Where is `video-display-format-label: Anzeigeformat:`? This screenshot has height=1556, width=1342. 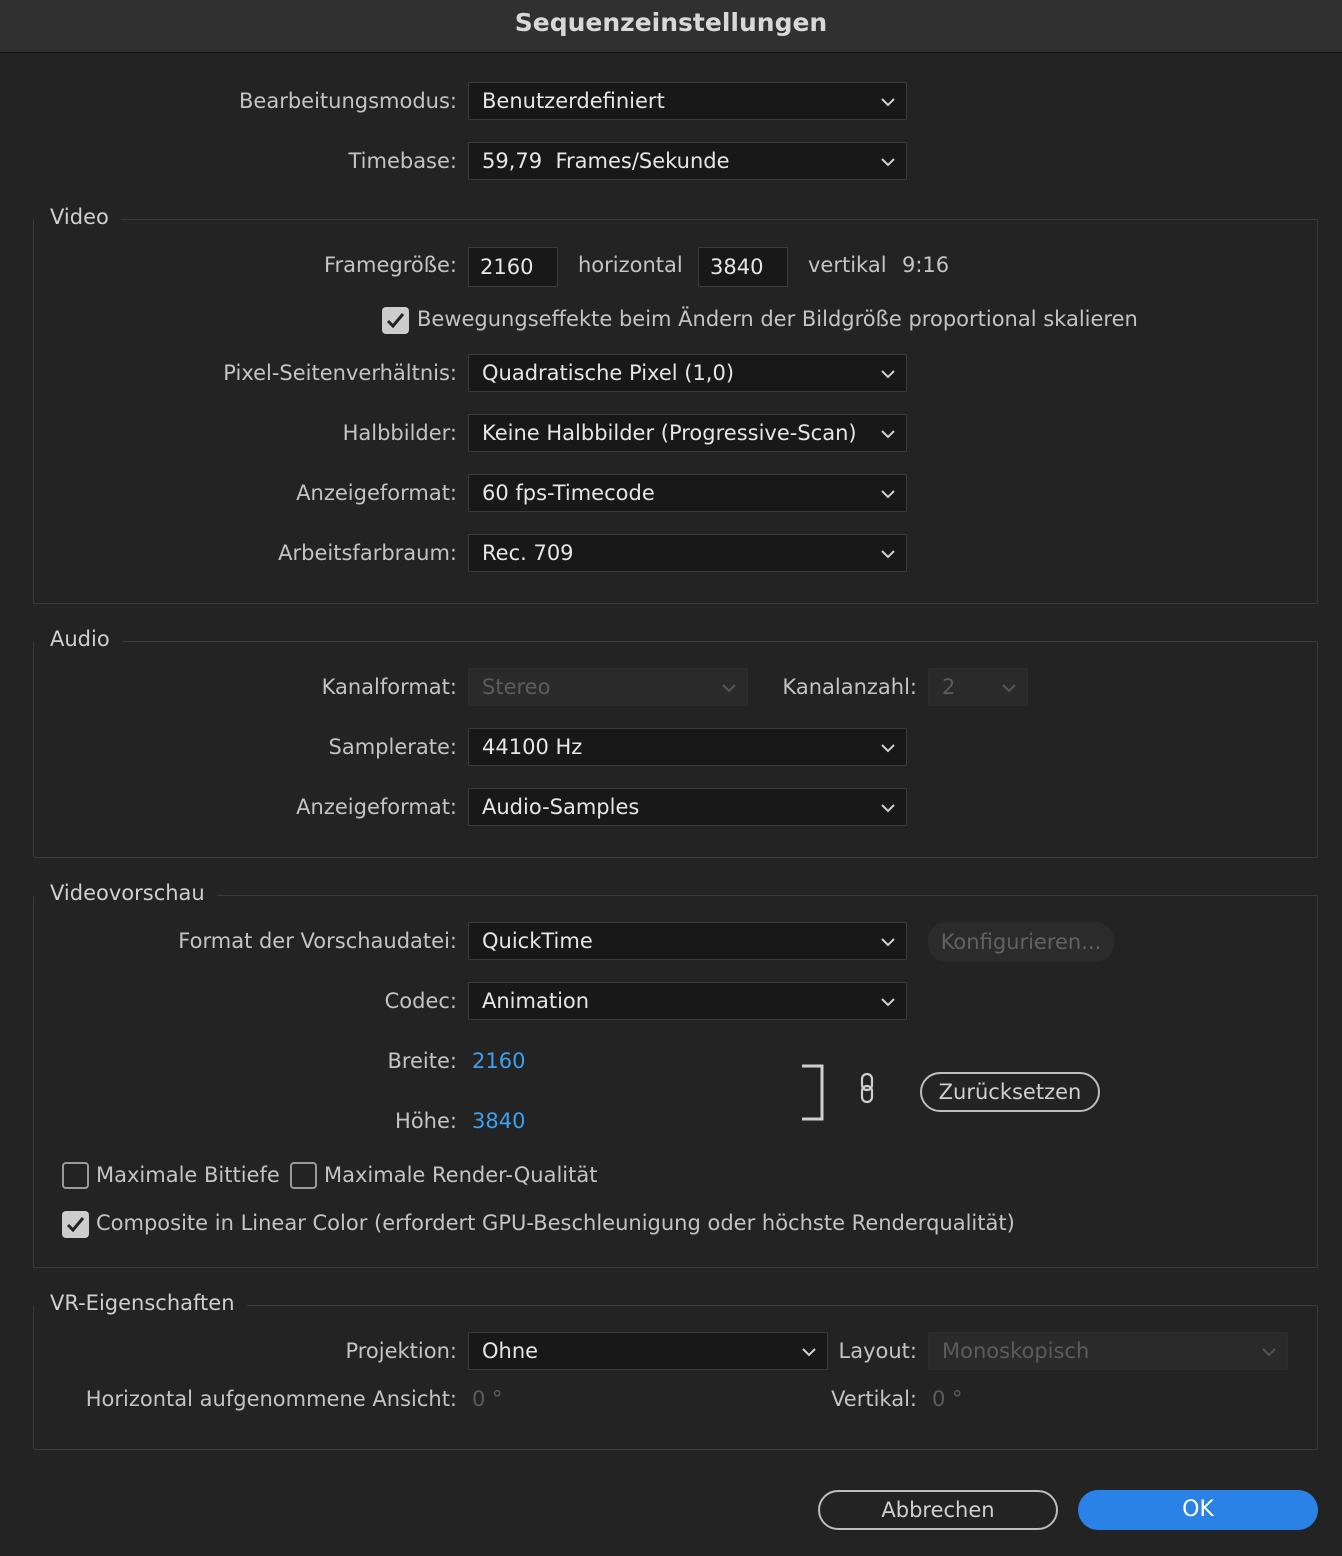
video-display-format-label: Anzeigeformat: is located at coordinates (376, 493).